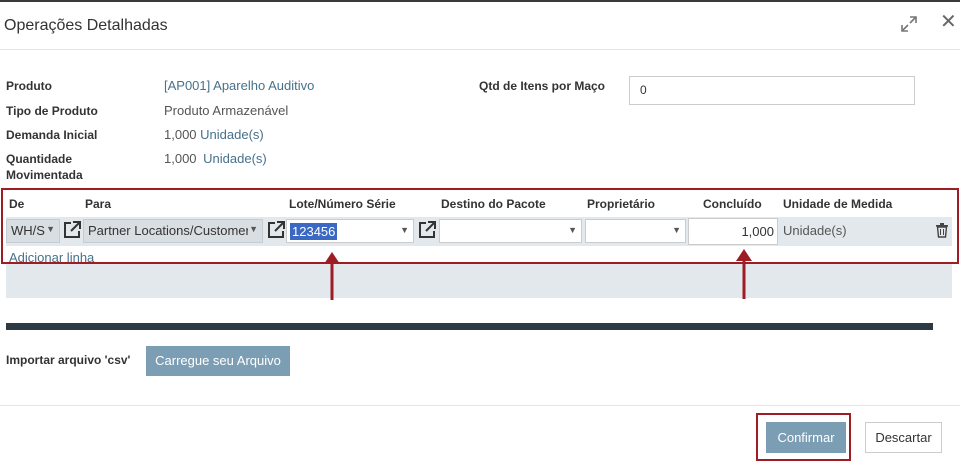  I want to click on modal-title: Operações Detalhadas, so click(86, 25).